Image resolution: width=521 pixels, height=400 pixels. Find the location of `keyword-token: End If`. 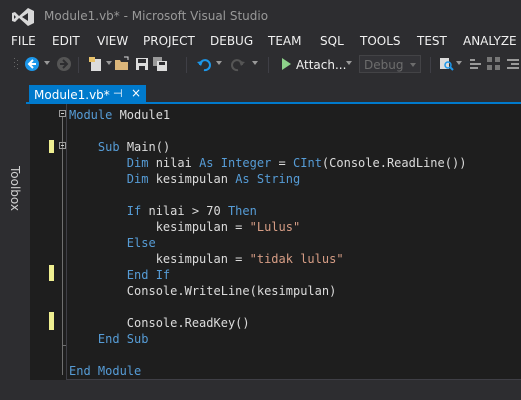

keyword-token: End If is located at coordinates (148, 275).